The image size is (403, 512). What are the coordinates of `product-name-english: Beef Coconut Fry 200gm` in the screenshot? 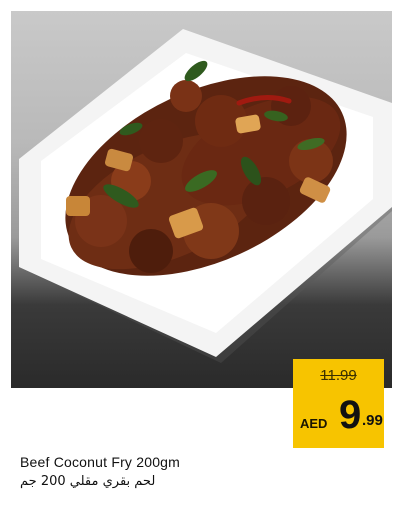 It's located at (100, 462).